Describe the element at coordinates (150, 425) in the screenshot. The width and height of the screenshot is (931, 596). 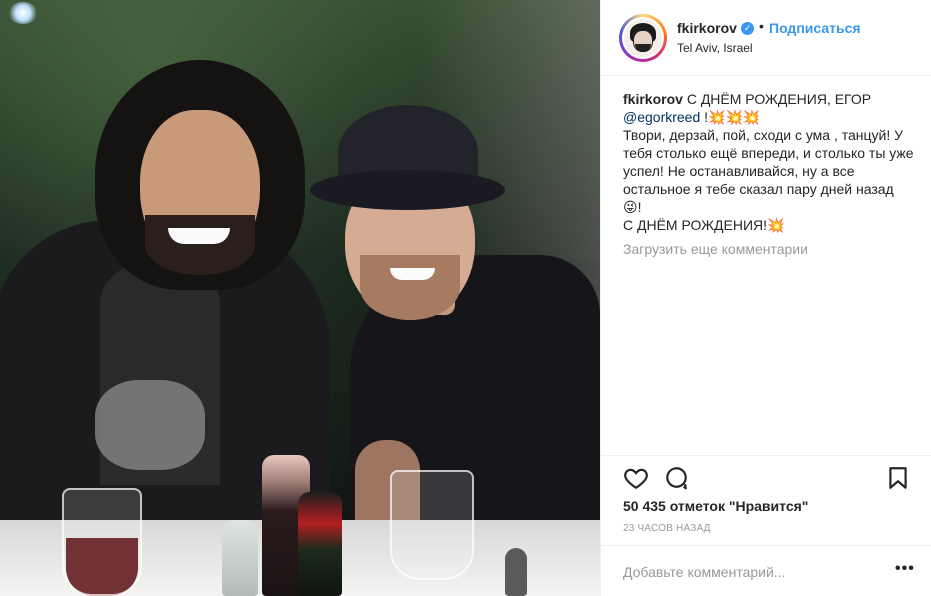
I see `left-person-shirt-print` at that location.